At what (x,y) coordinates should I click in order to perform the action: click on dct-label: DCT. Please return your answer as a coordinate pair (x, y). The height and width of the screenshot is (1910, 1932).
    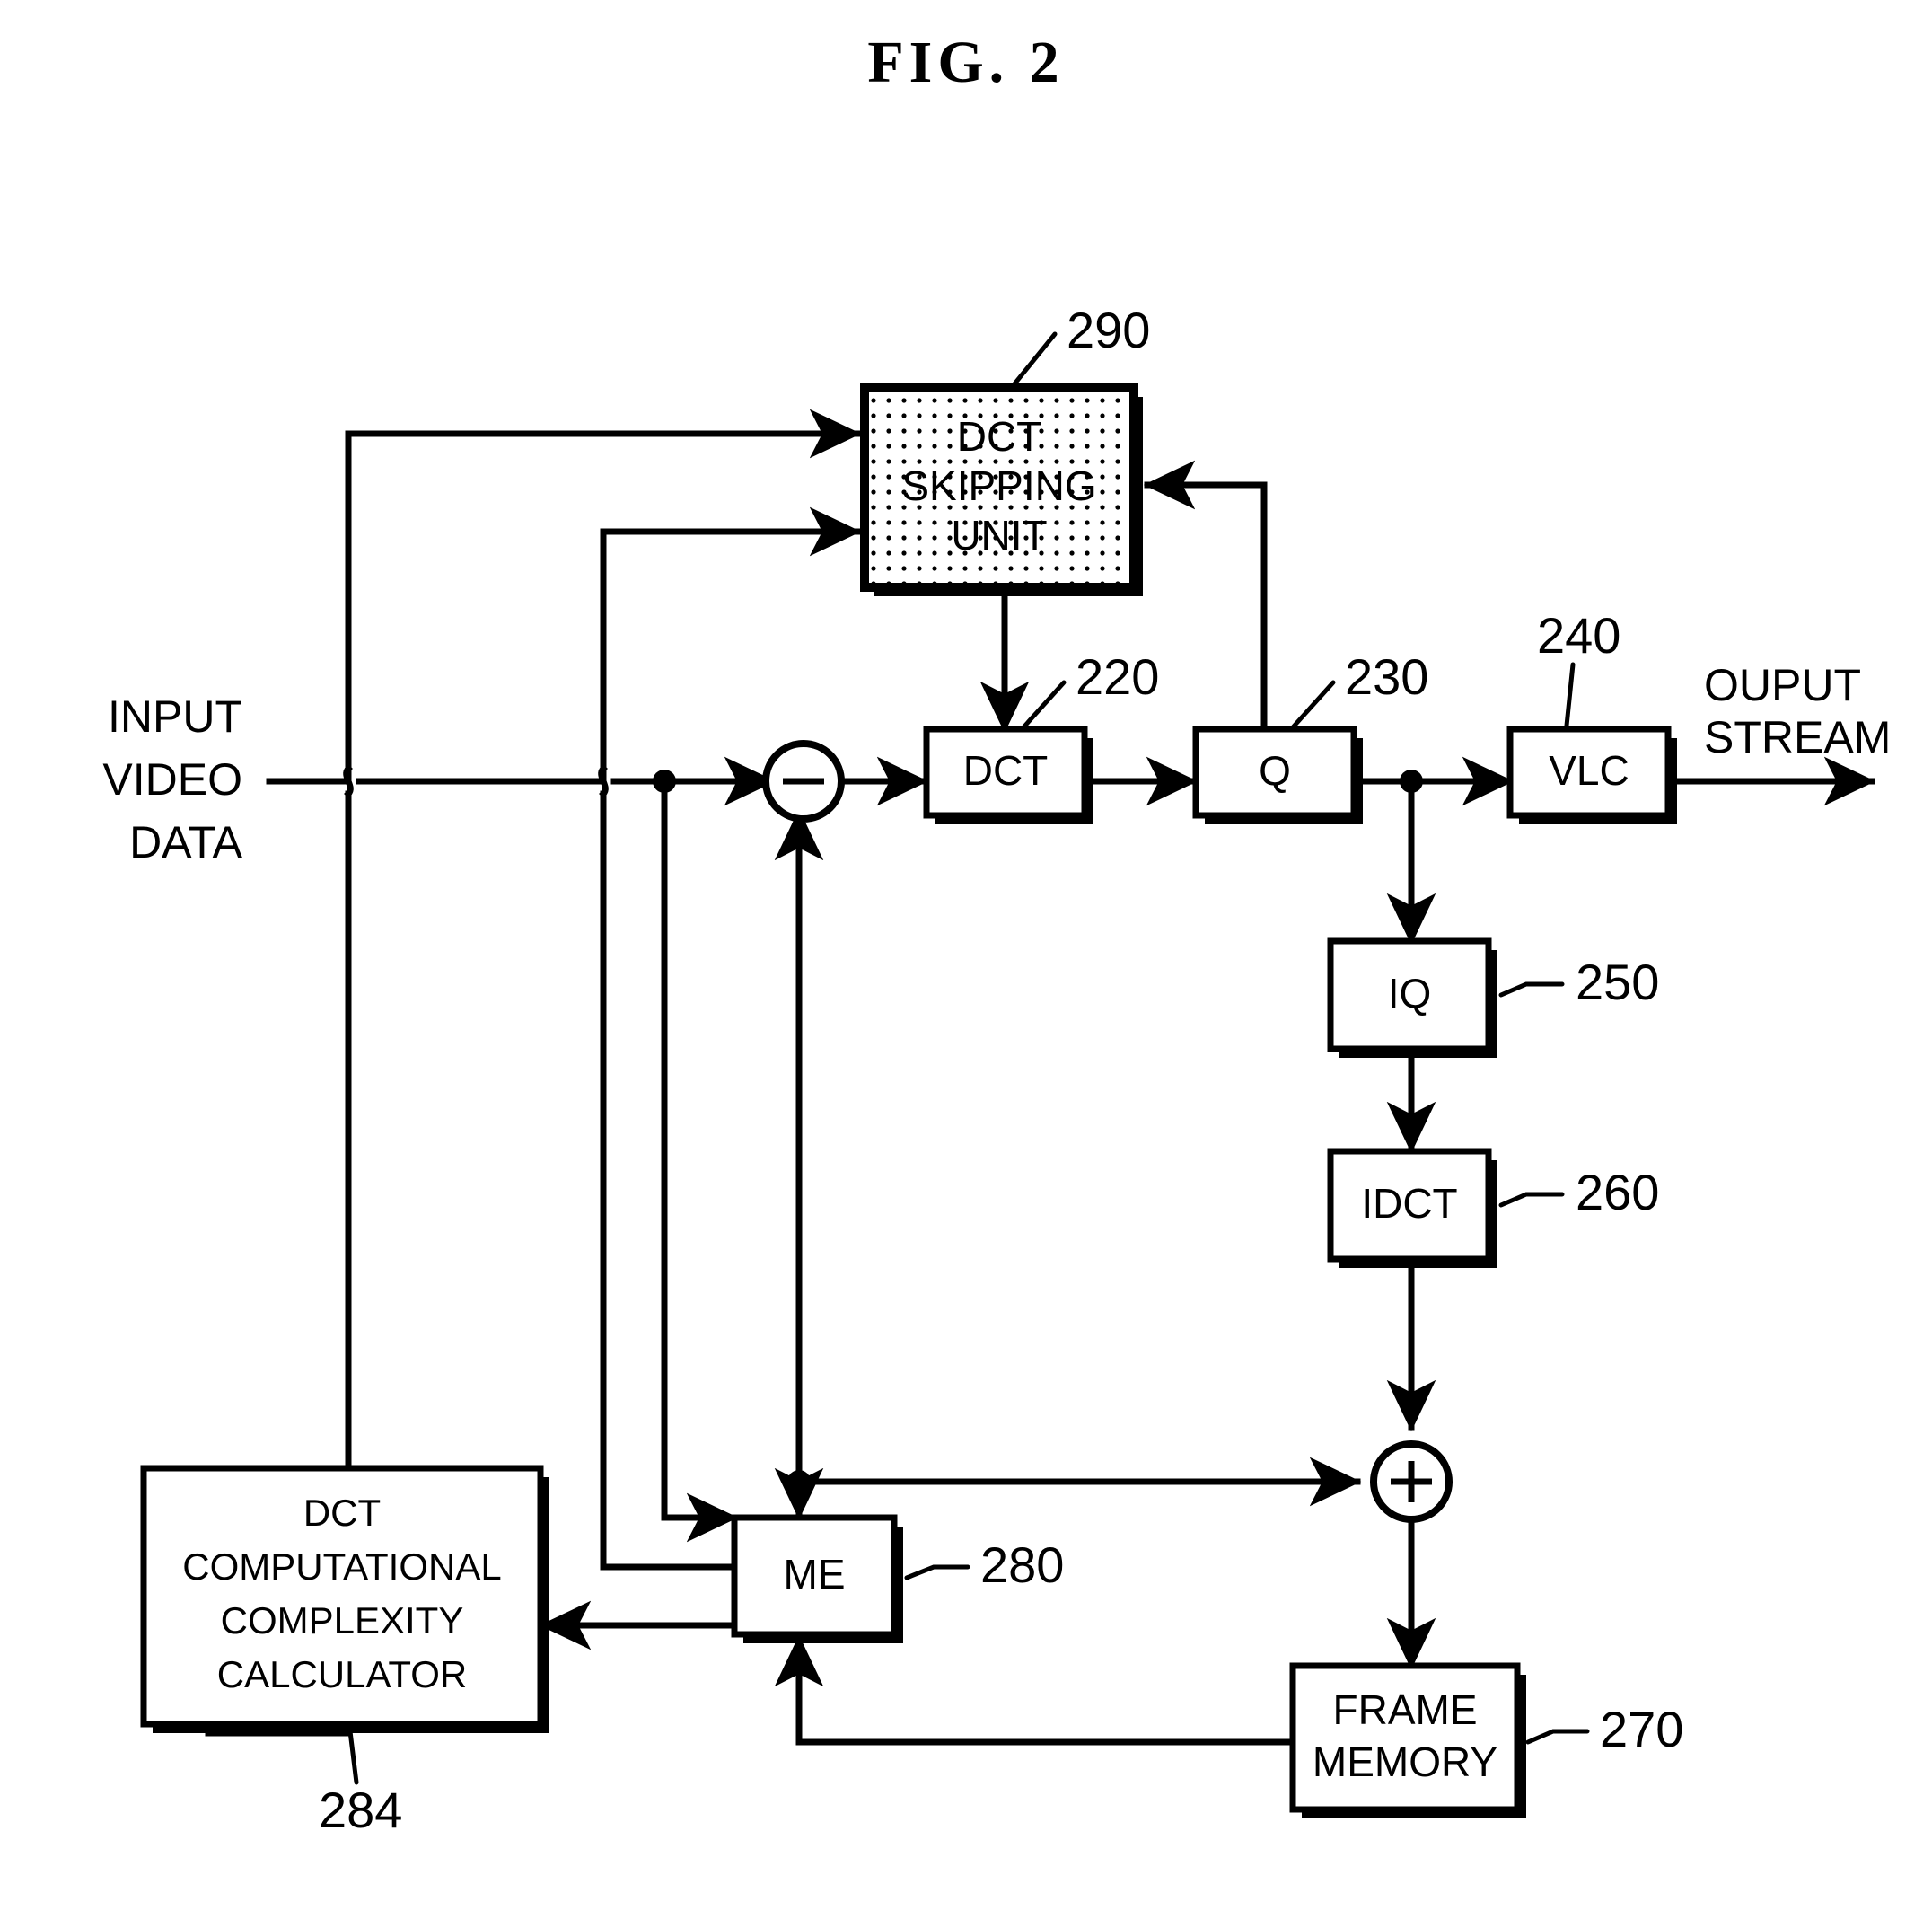
    Looking at the image, I should click on (1006, 770).